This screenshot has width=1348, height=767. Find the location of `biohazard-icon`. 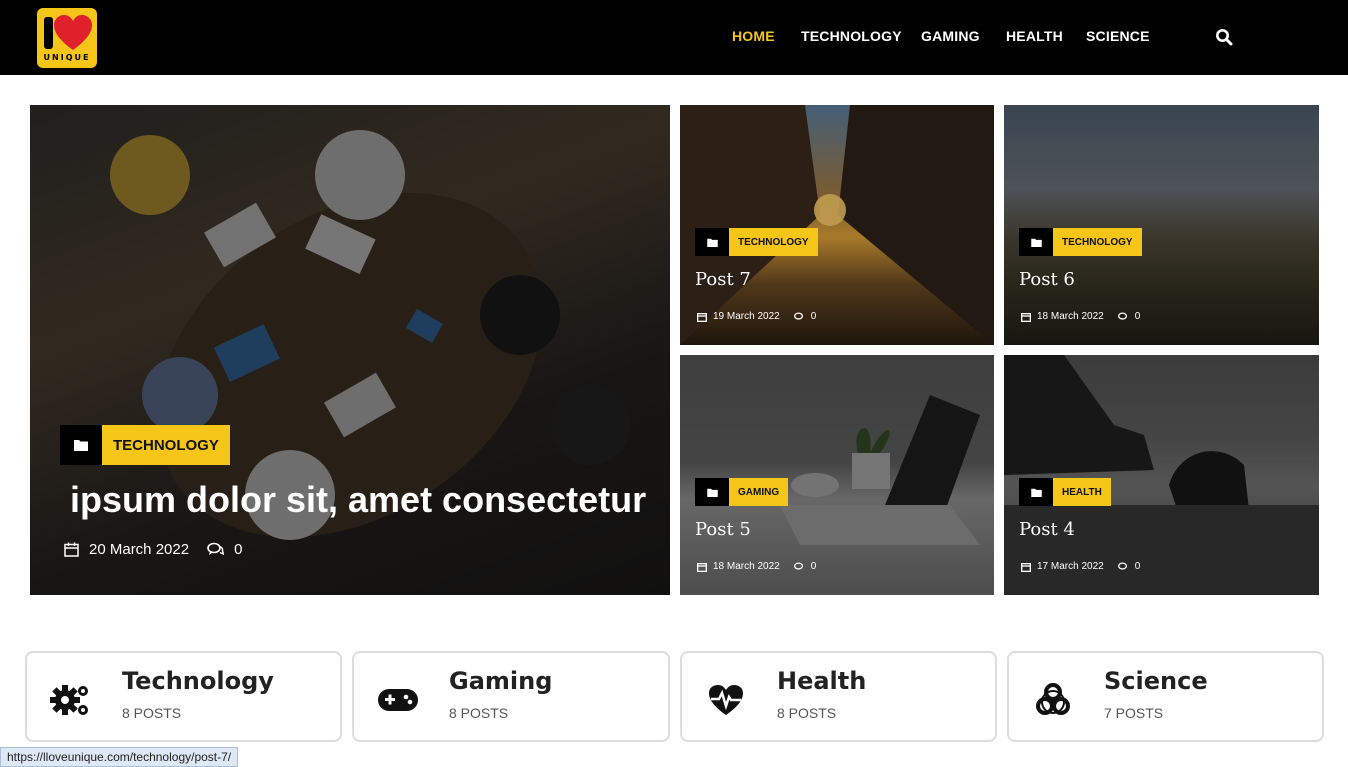

biohazard-icon is located at coordinates (1053, 700).